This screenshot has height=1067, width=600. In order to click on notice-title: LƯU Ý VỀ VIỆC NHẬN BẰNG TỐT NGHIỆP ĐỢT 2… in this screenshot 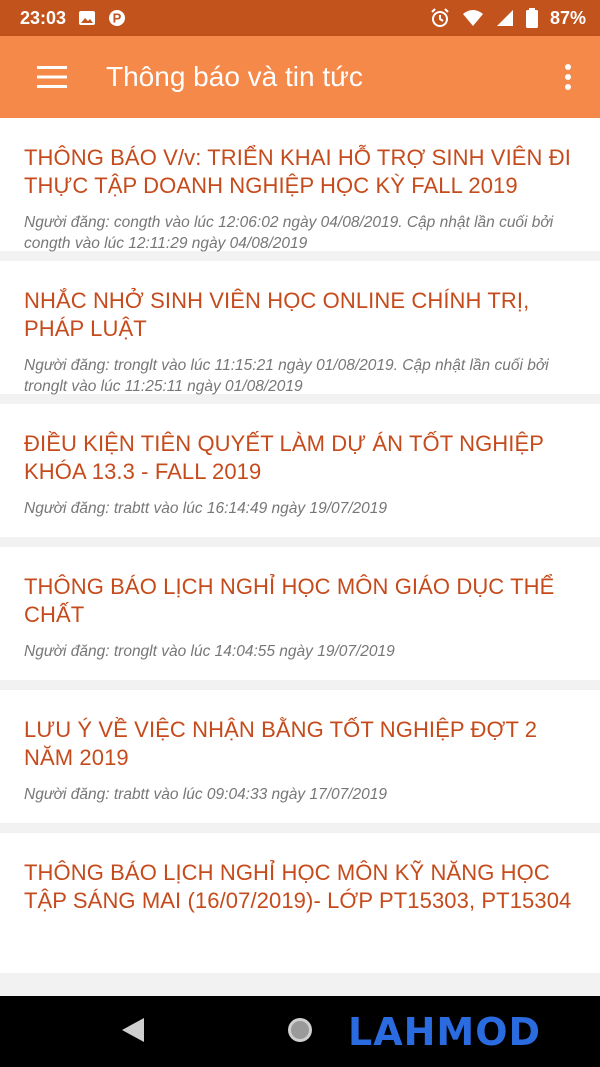, I will do `click(281, 743)`.